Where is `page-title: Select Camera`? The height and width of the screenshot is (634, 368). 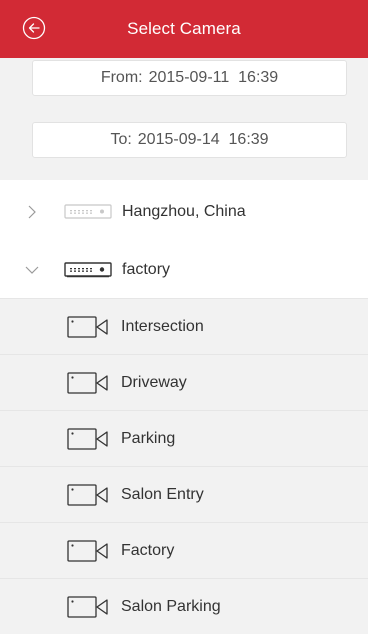 page-title: Select Camera is located at coordinates (184, 28).